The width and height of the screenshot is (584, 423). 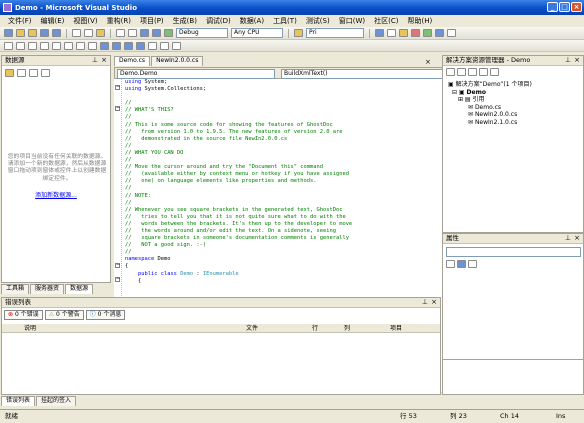 What do you see at coordinates (76, 33) in the screenshot?
I see `cut-icon` at bounding box center [76, 33].